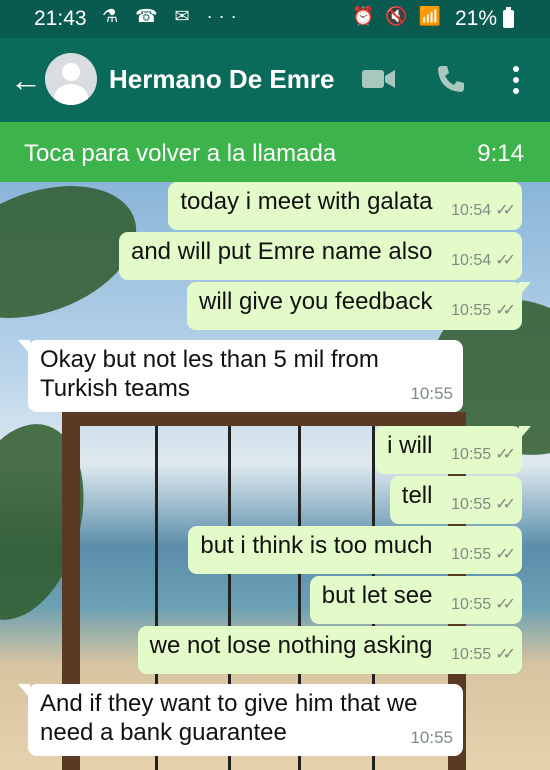 This screenshot has width=550, height=770. What do you see at coordinates (27, 80) in the screenshot?
I see `back-arrow-icon: ←` at bounding box center [27, 80].